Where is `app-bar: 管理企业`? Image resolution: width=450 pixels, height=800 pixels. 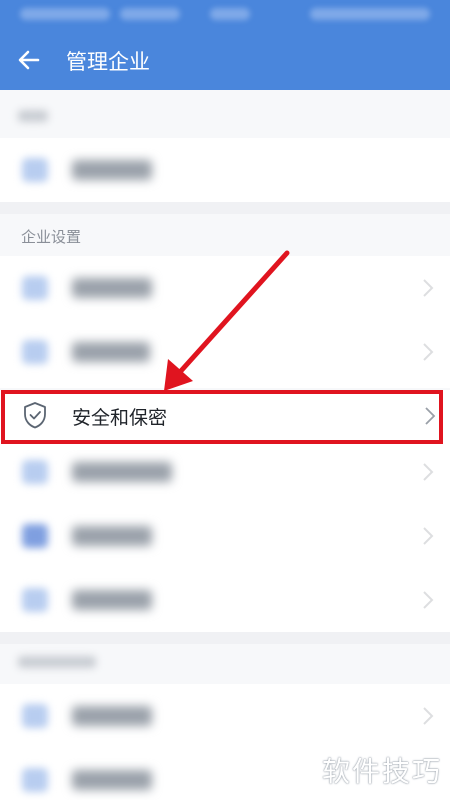
app-bar: 管理企业 is located at coordinates (225, 59).